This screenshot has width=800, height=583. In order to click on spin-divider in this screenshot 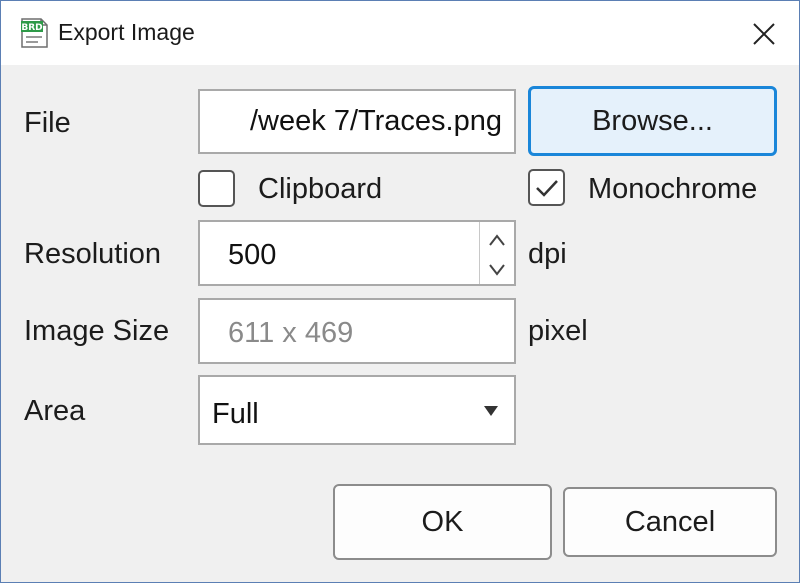, I will do `click(479, 253)`.